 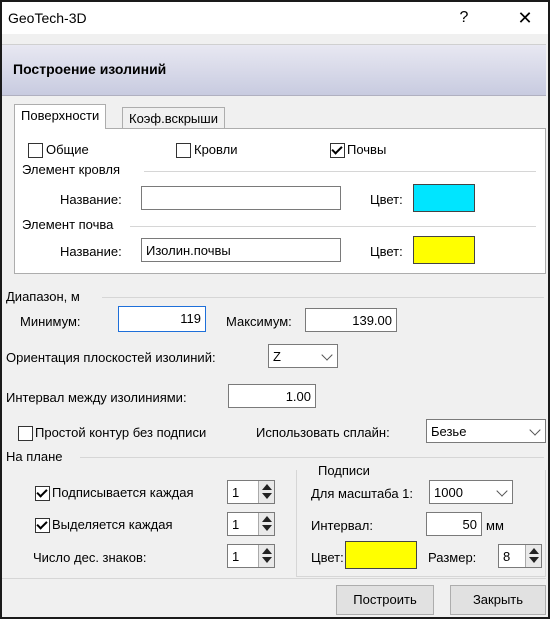 I want to click on close-button: Закрыть, so click(x=498, y=600).